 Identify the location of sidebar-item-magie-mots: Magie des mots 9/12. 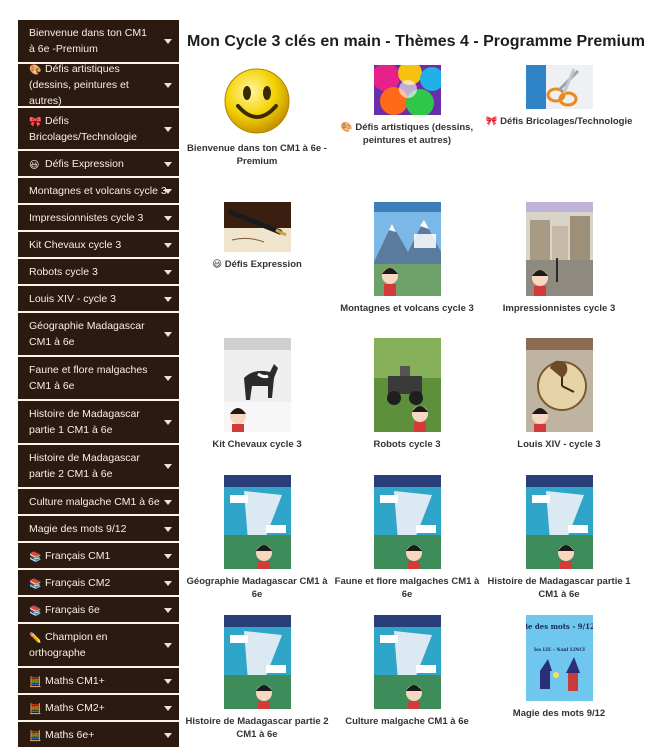
(98, 529).